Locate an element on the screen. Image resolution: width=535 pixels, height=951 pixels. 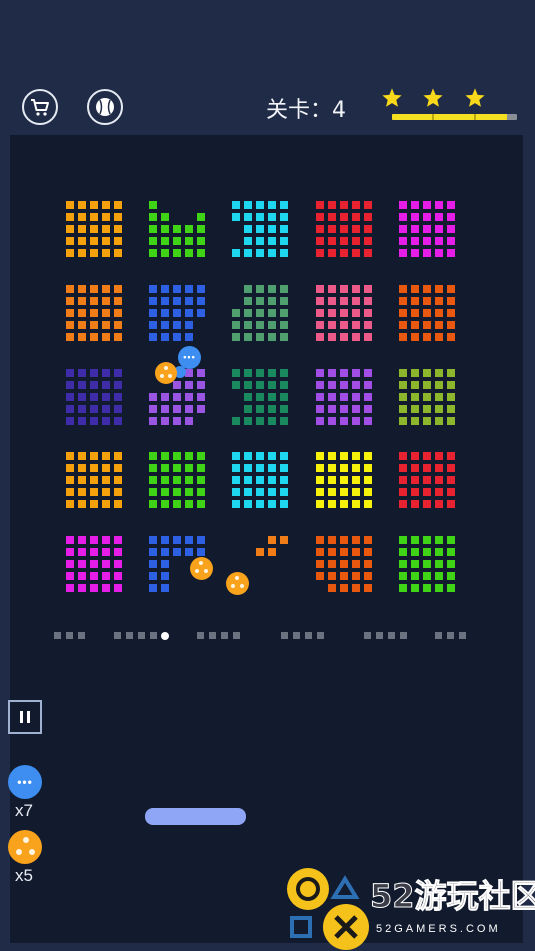
shop-button is located at coordinates (40, 107).